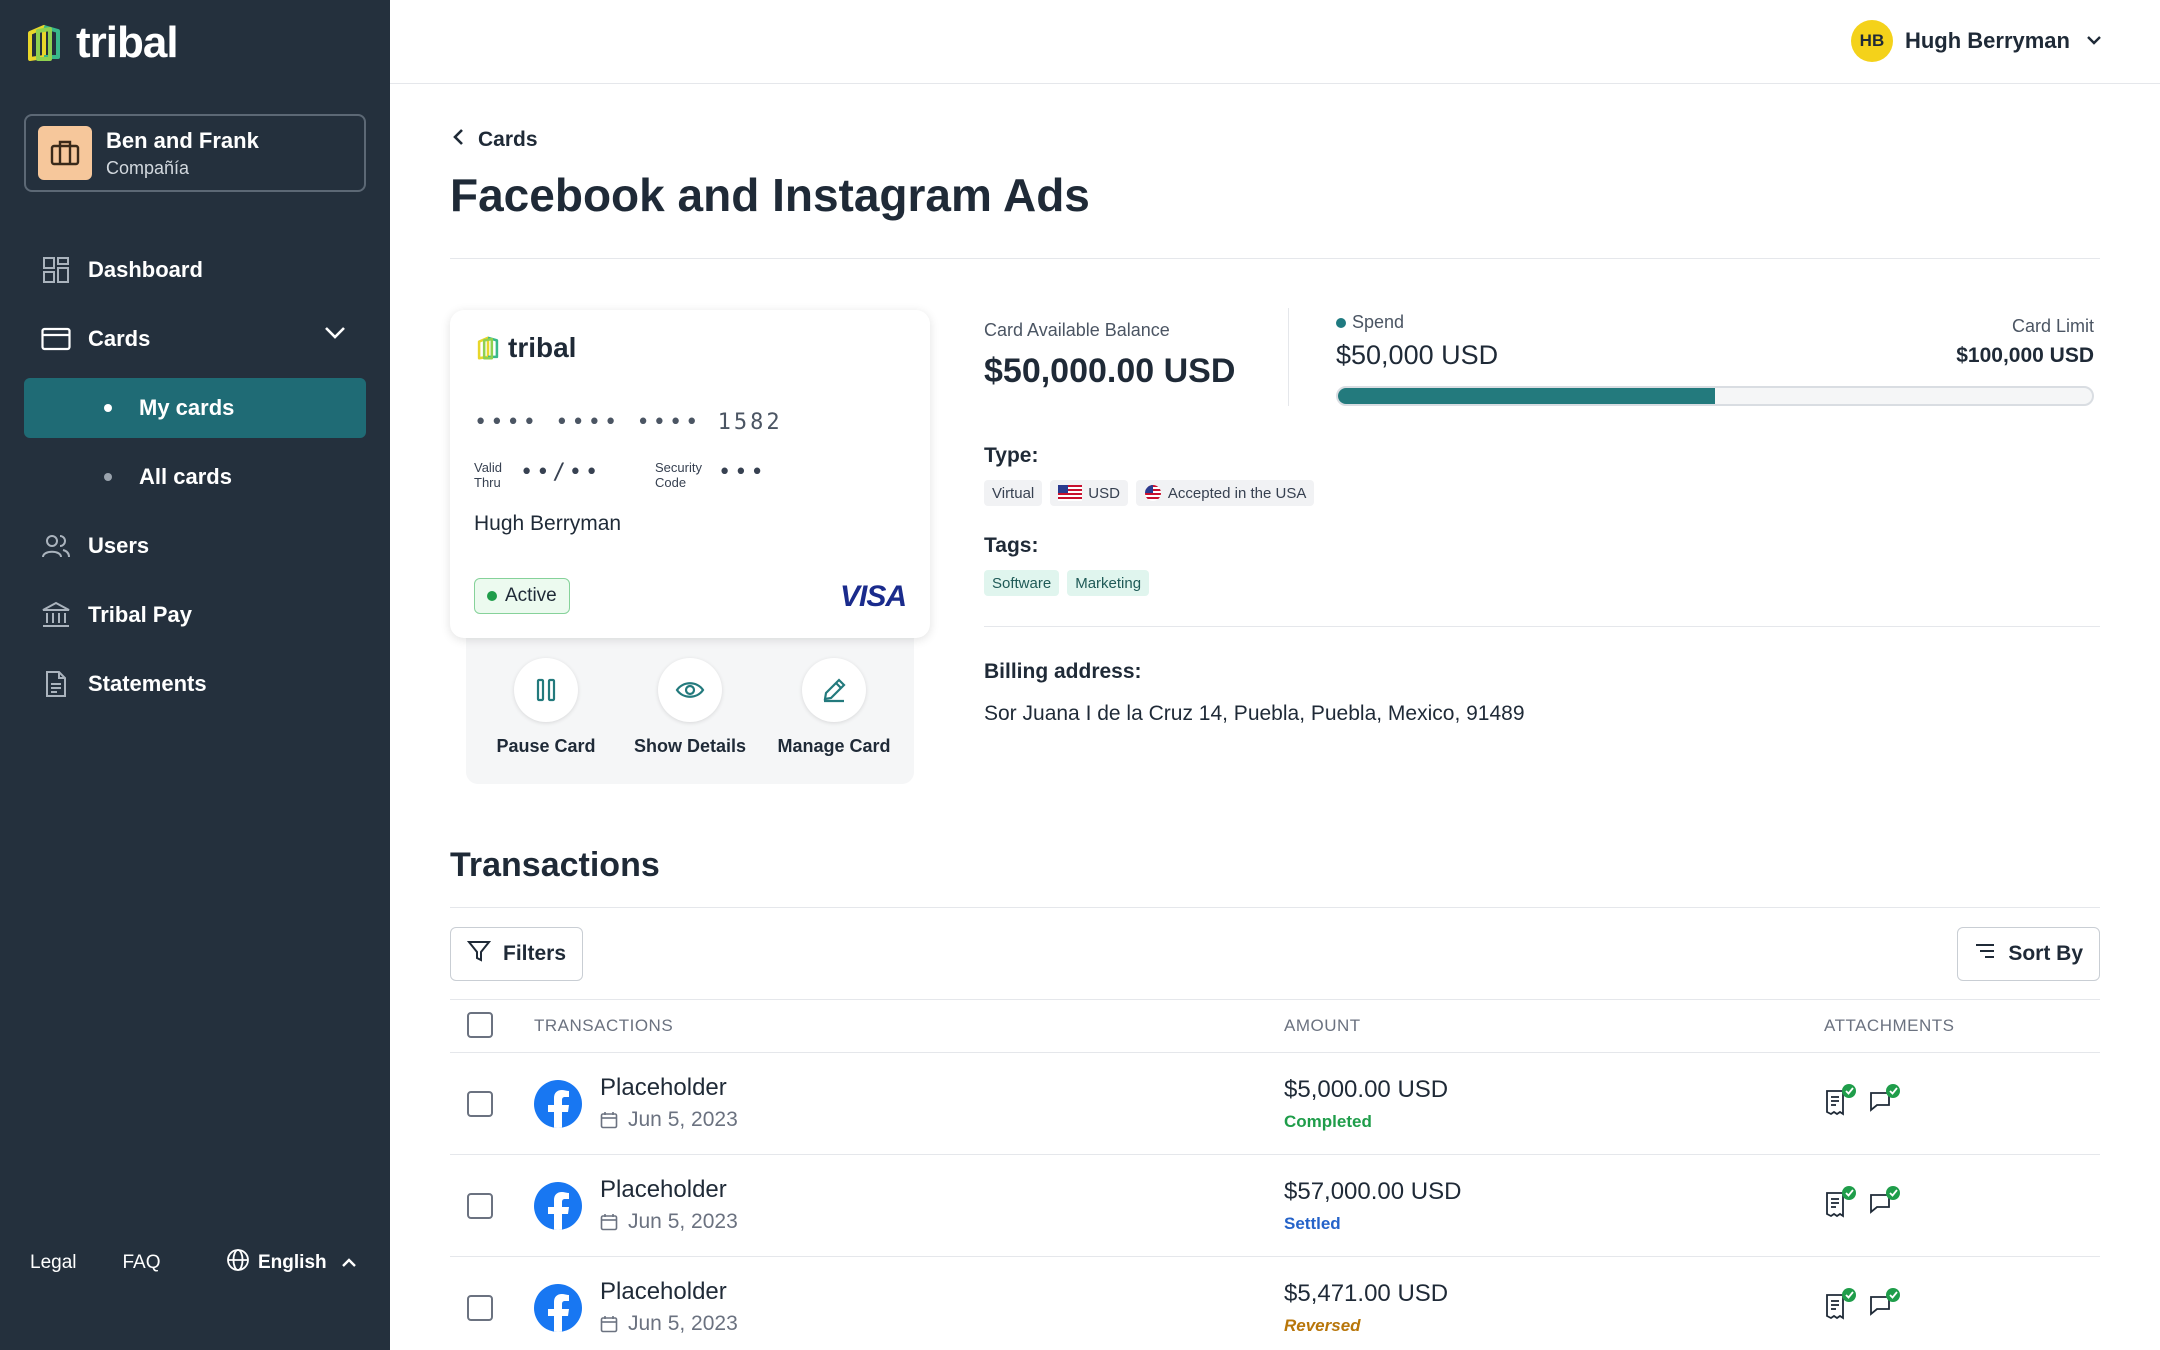 Image resolution: width=2160 pixels, height=1350 pixels. I want to click on security-code-label: Security Code, so click(678, 475).